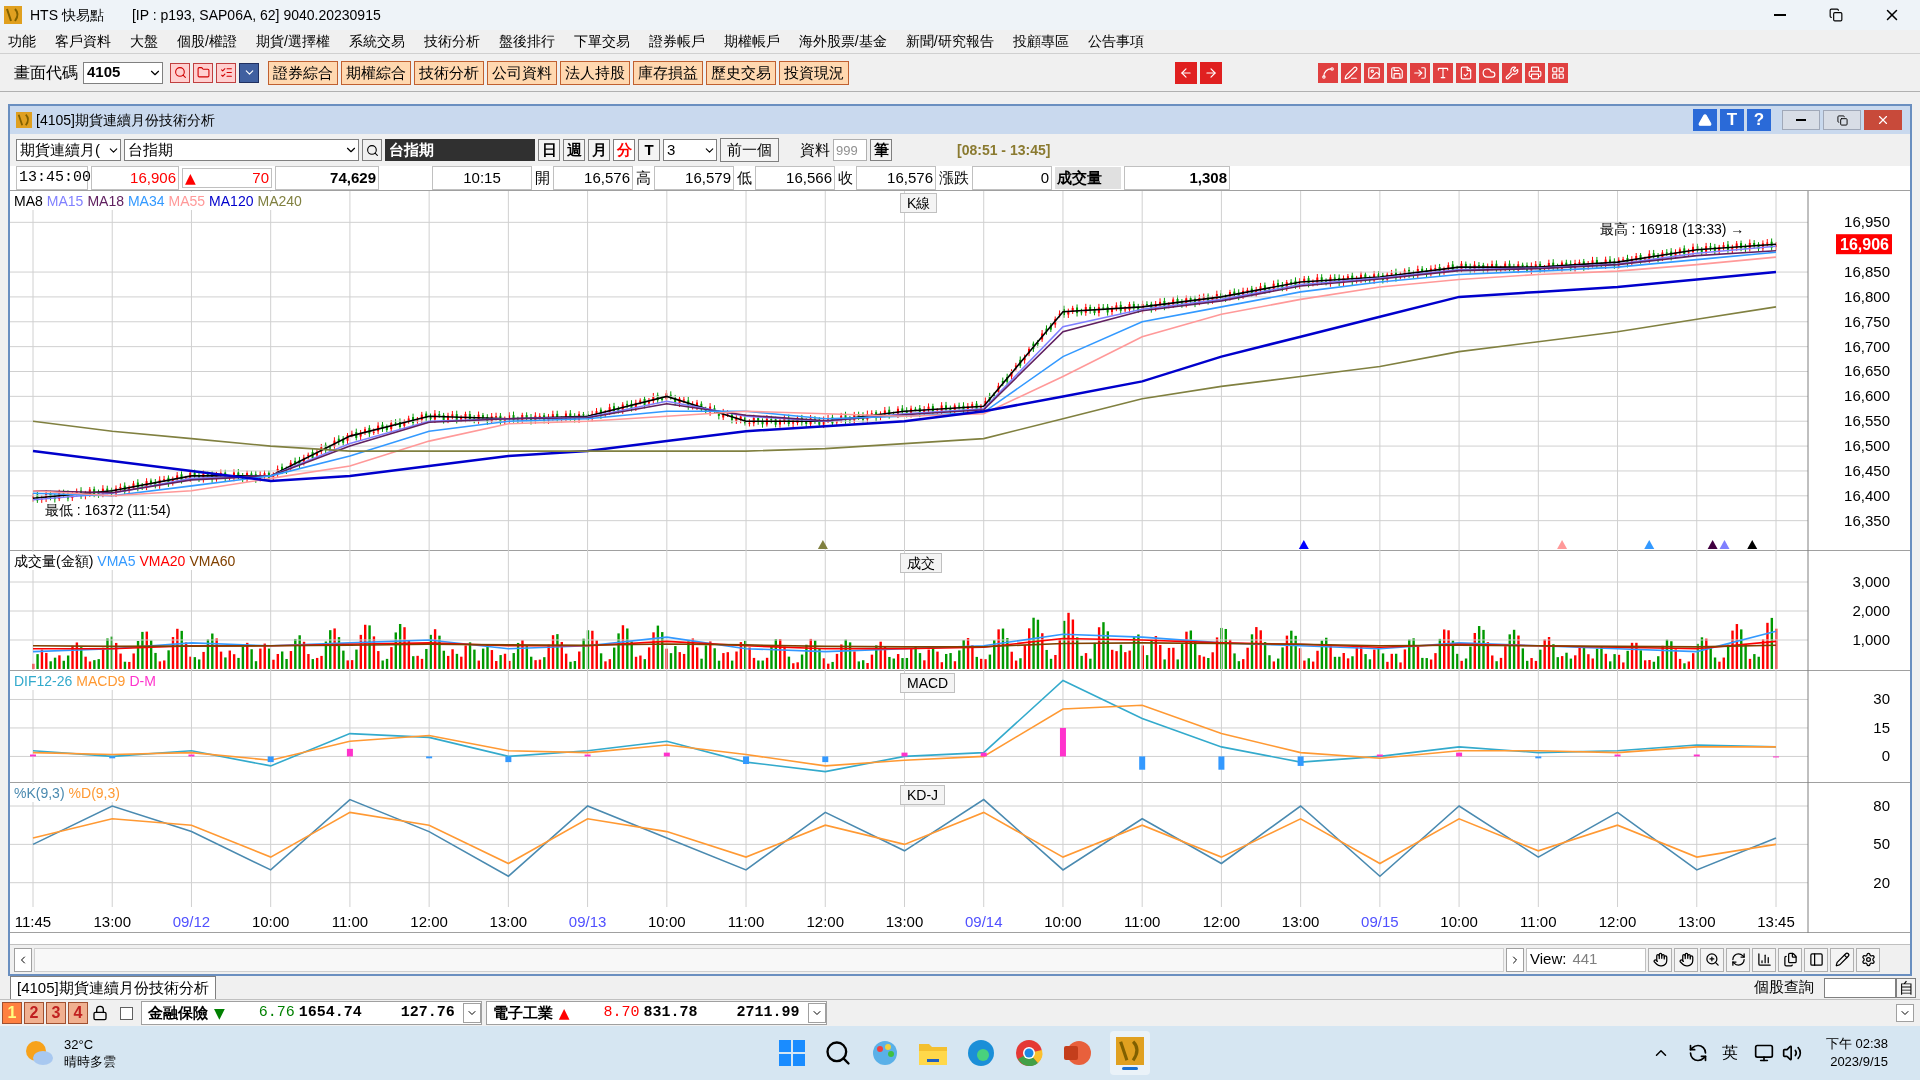 The height and width of the screenshot is (1080, 1920). I want to click on toolbar-button: 法人持股, so click(595, 72).